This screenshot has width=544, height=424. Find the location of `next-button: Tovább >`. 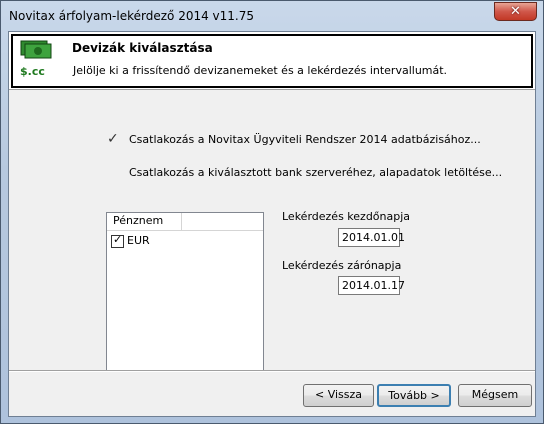

next-button: Tovább > is located at coordinates (414, 395).